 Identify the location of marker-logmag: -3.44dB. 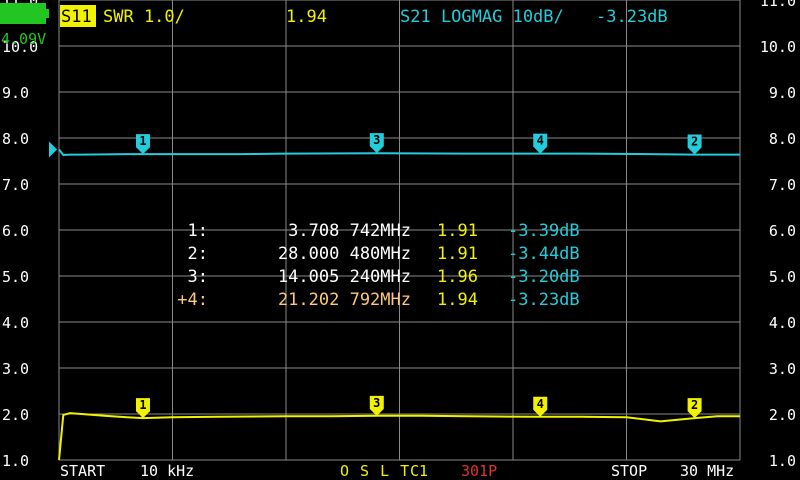
(544, 254).